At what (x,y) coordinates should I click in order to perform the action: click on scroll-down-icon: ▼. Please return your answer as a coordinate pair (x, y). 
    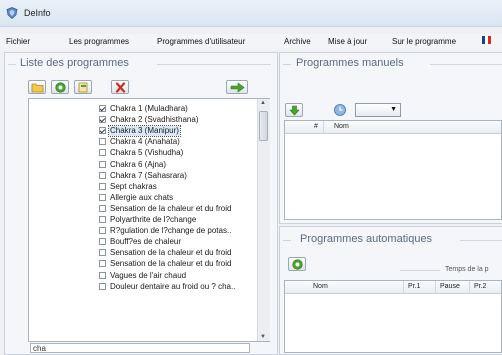
    Looking at the image, I should click on (263, 337).